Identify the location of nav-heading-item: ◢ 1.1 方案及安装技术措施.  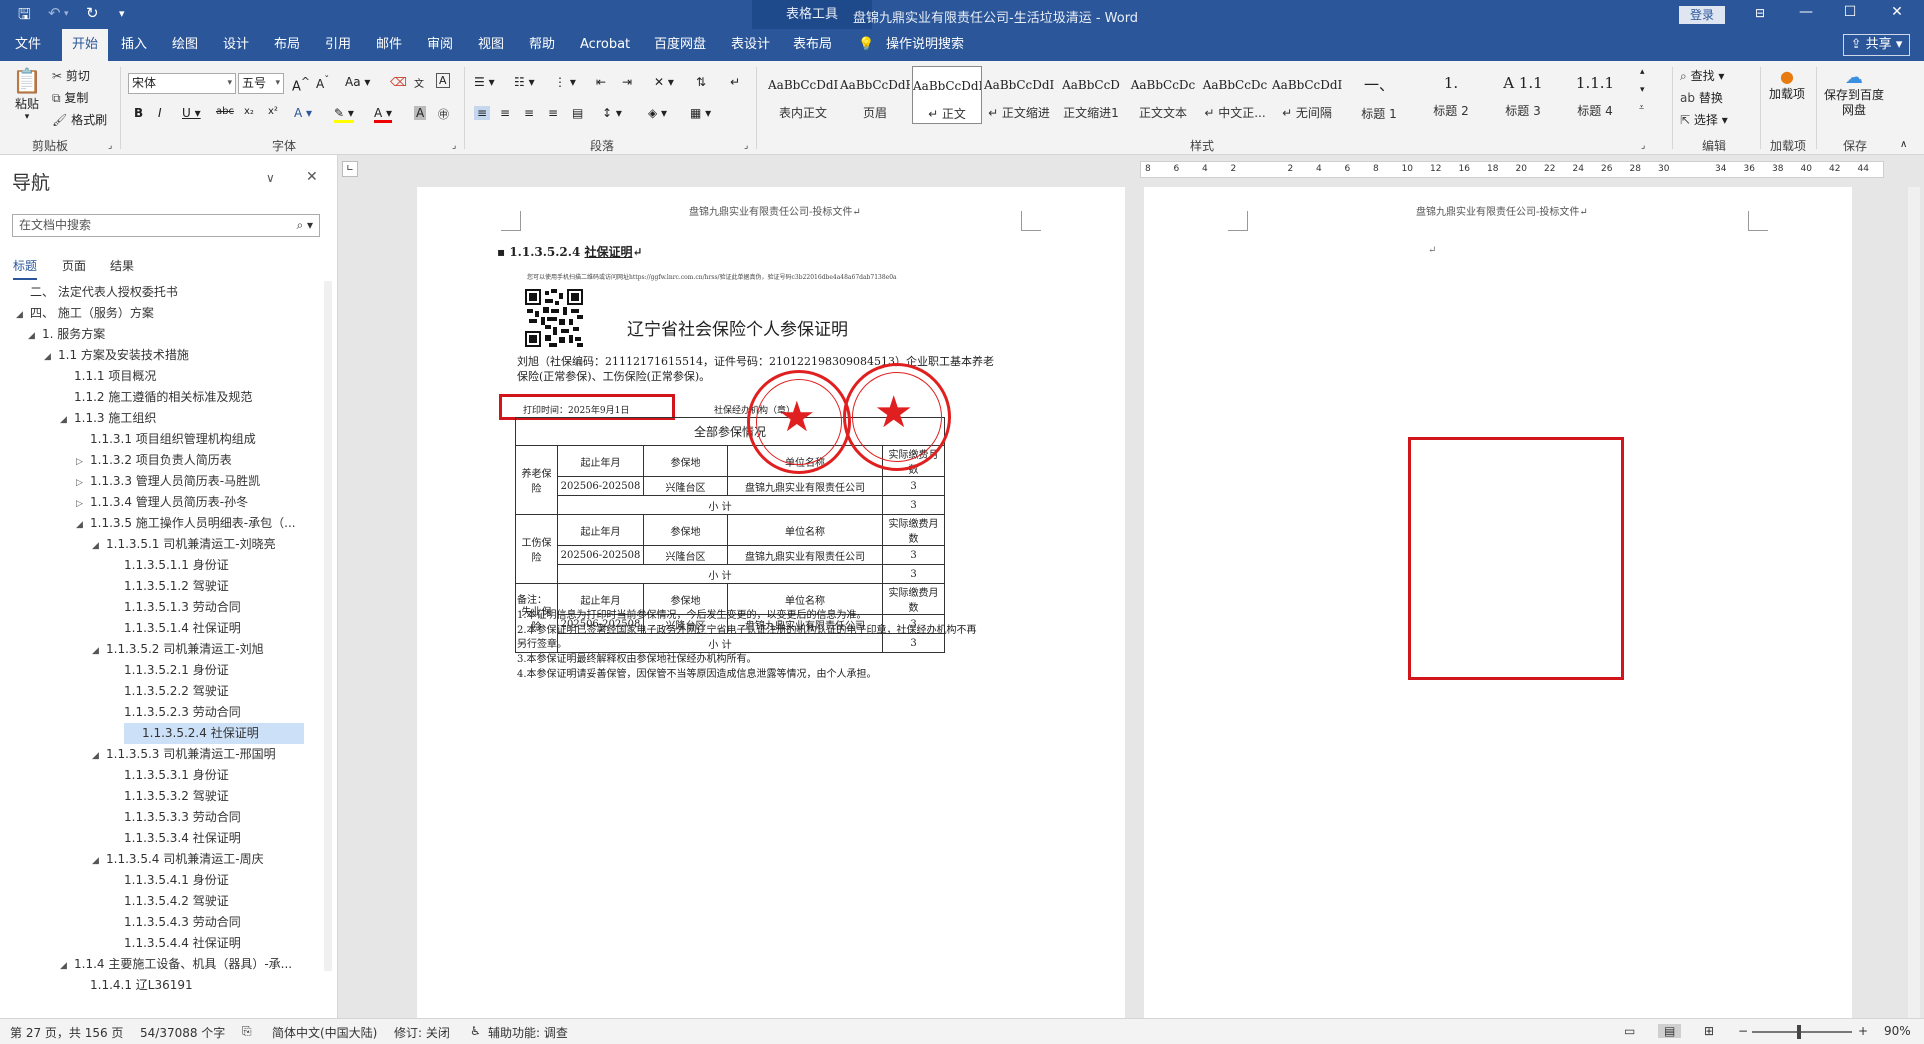
(94, 355).